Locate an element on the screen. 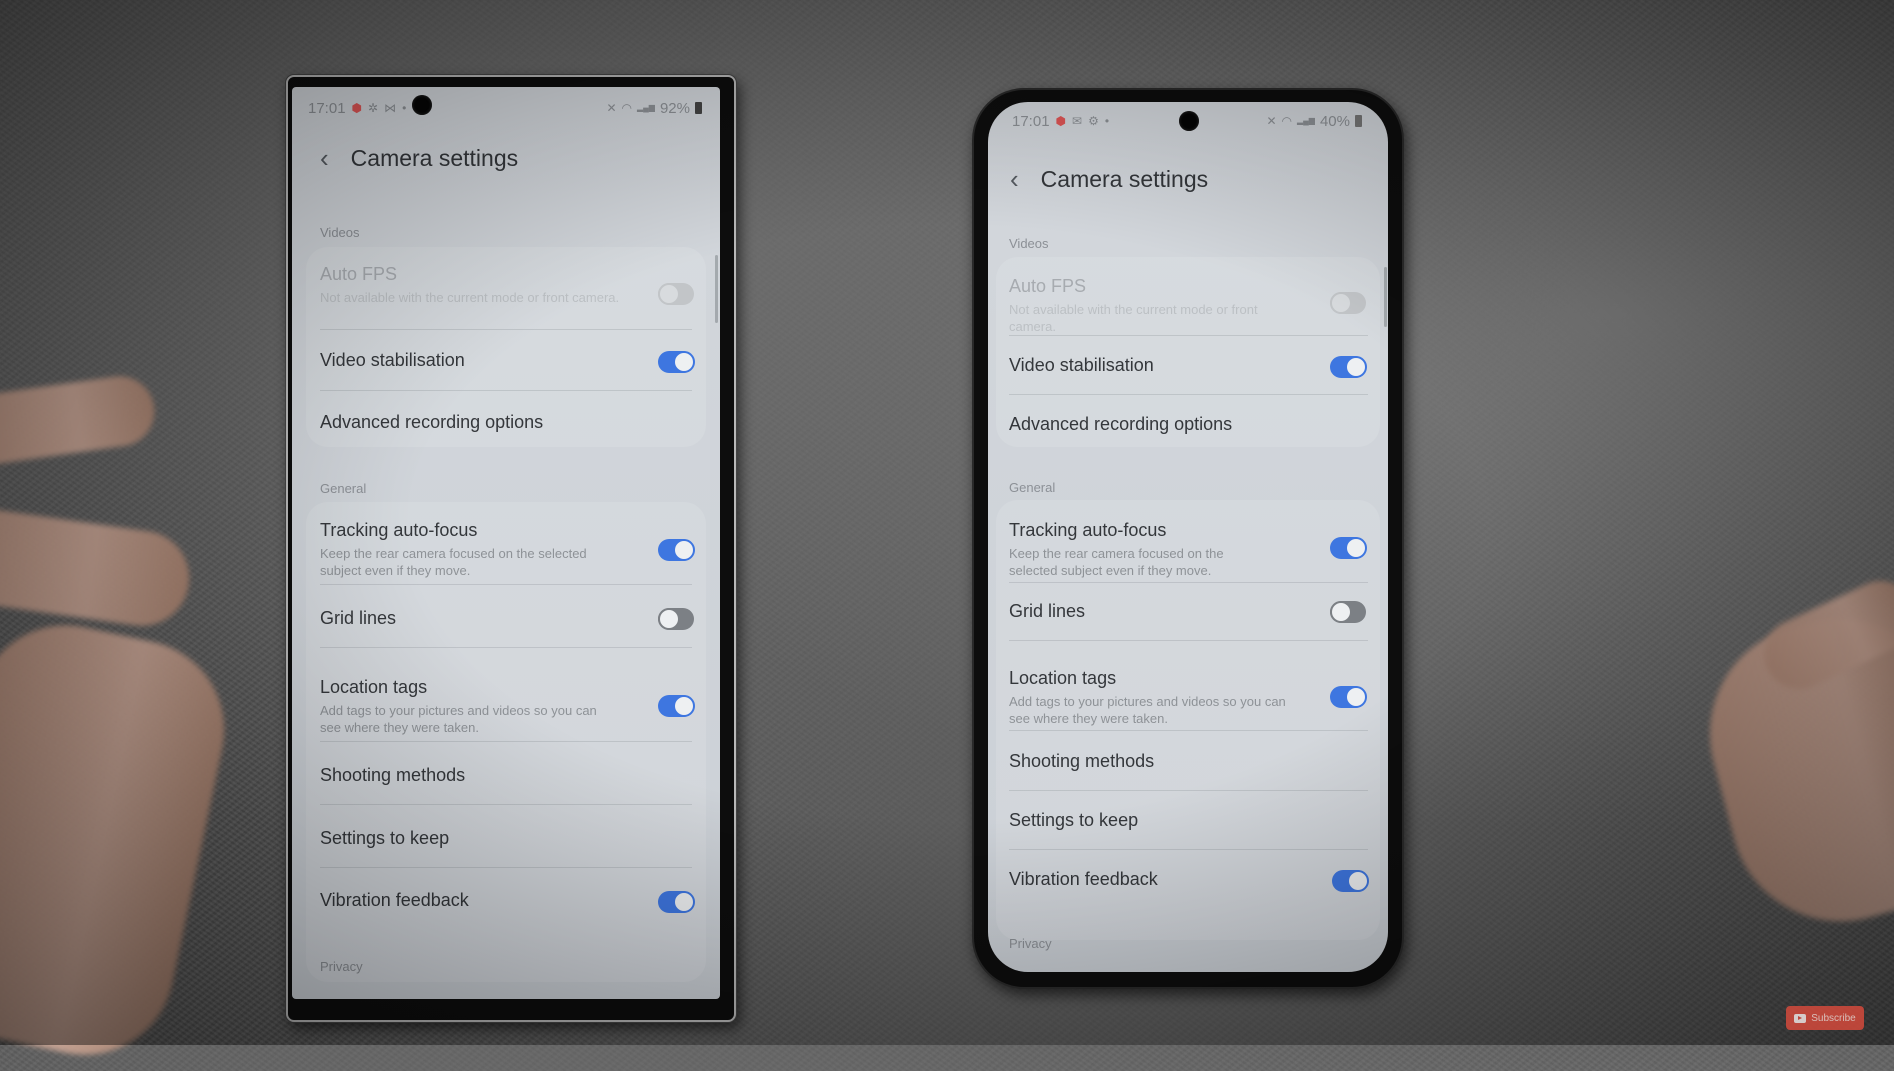 Image resolution: width=1894 pixels, height=1071 pixels. subscribe-button: Subscribe is located at coordinates (1825, 1018).